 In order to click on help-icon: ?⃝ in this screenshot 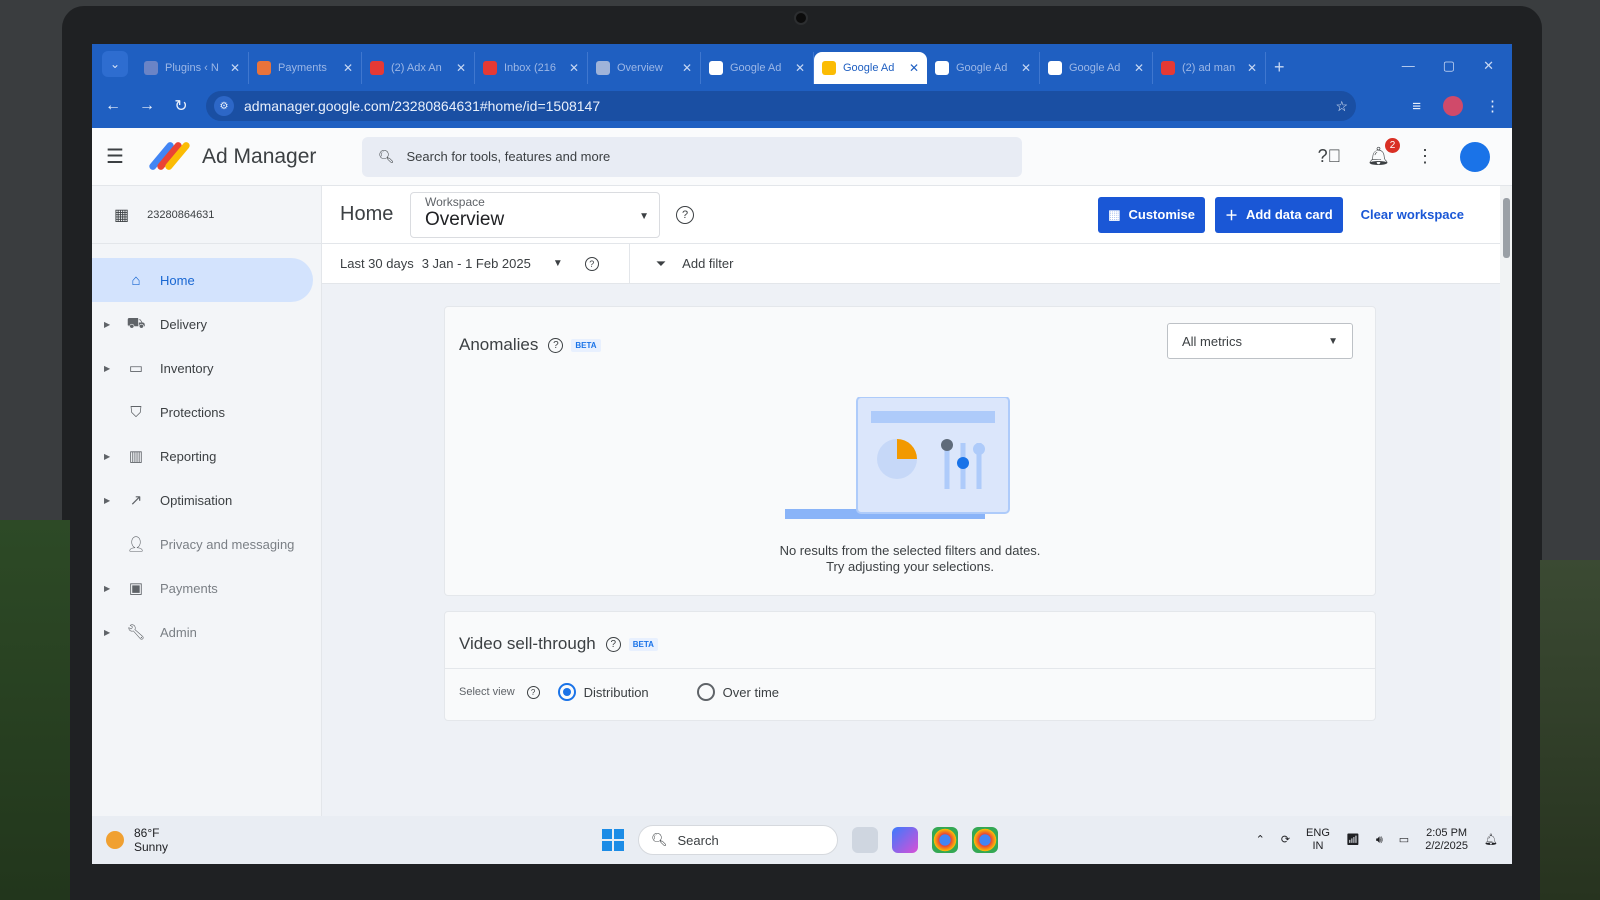, I will do `click(1330, 156)`.